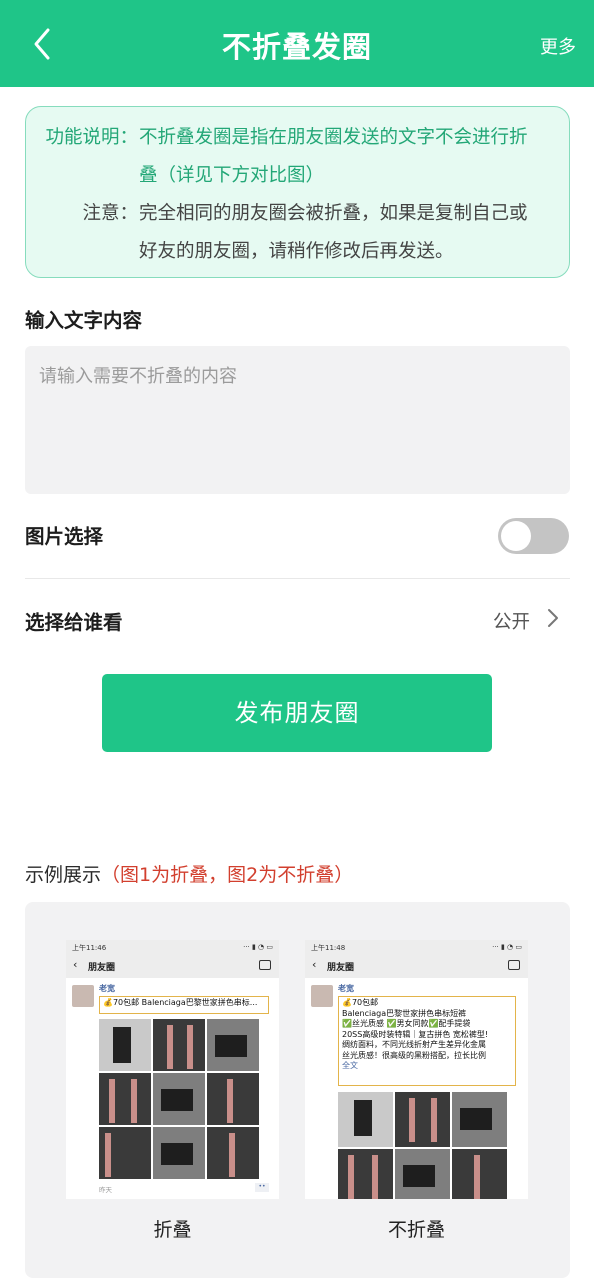  I want to click on status-bar: 上午11:46 ··· ▮ ◔ ▭, so click(172, 947).